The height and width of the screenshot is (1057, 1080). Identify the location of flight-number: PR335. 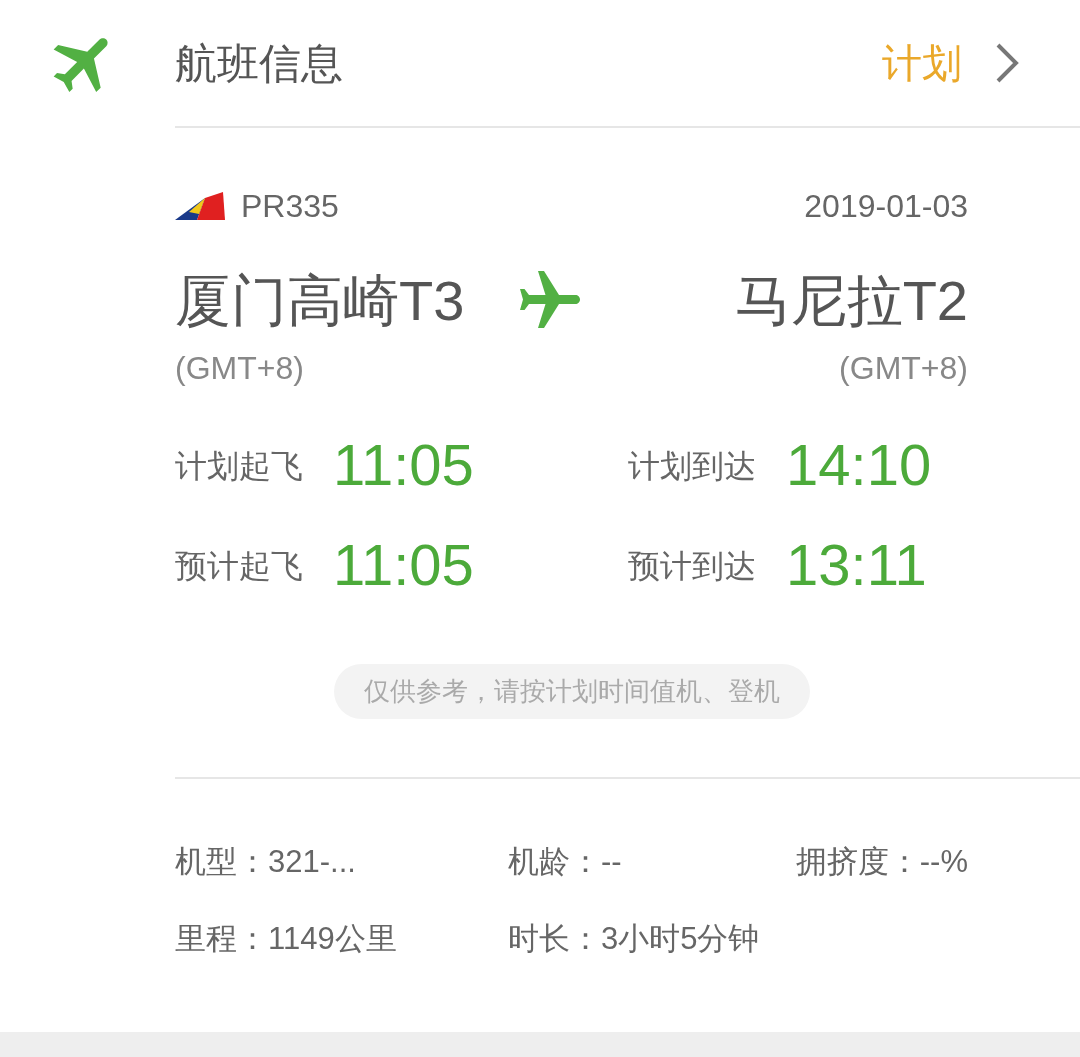
(290, 206).